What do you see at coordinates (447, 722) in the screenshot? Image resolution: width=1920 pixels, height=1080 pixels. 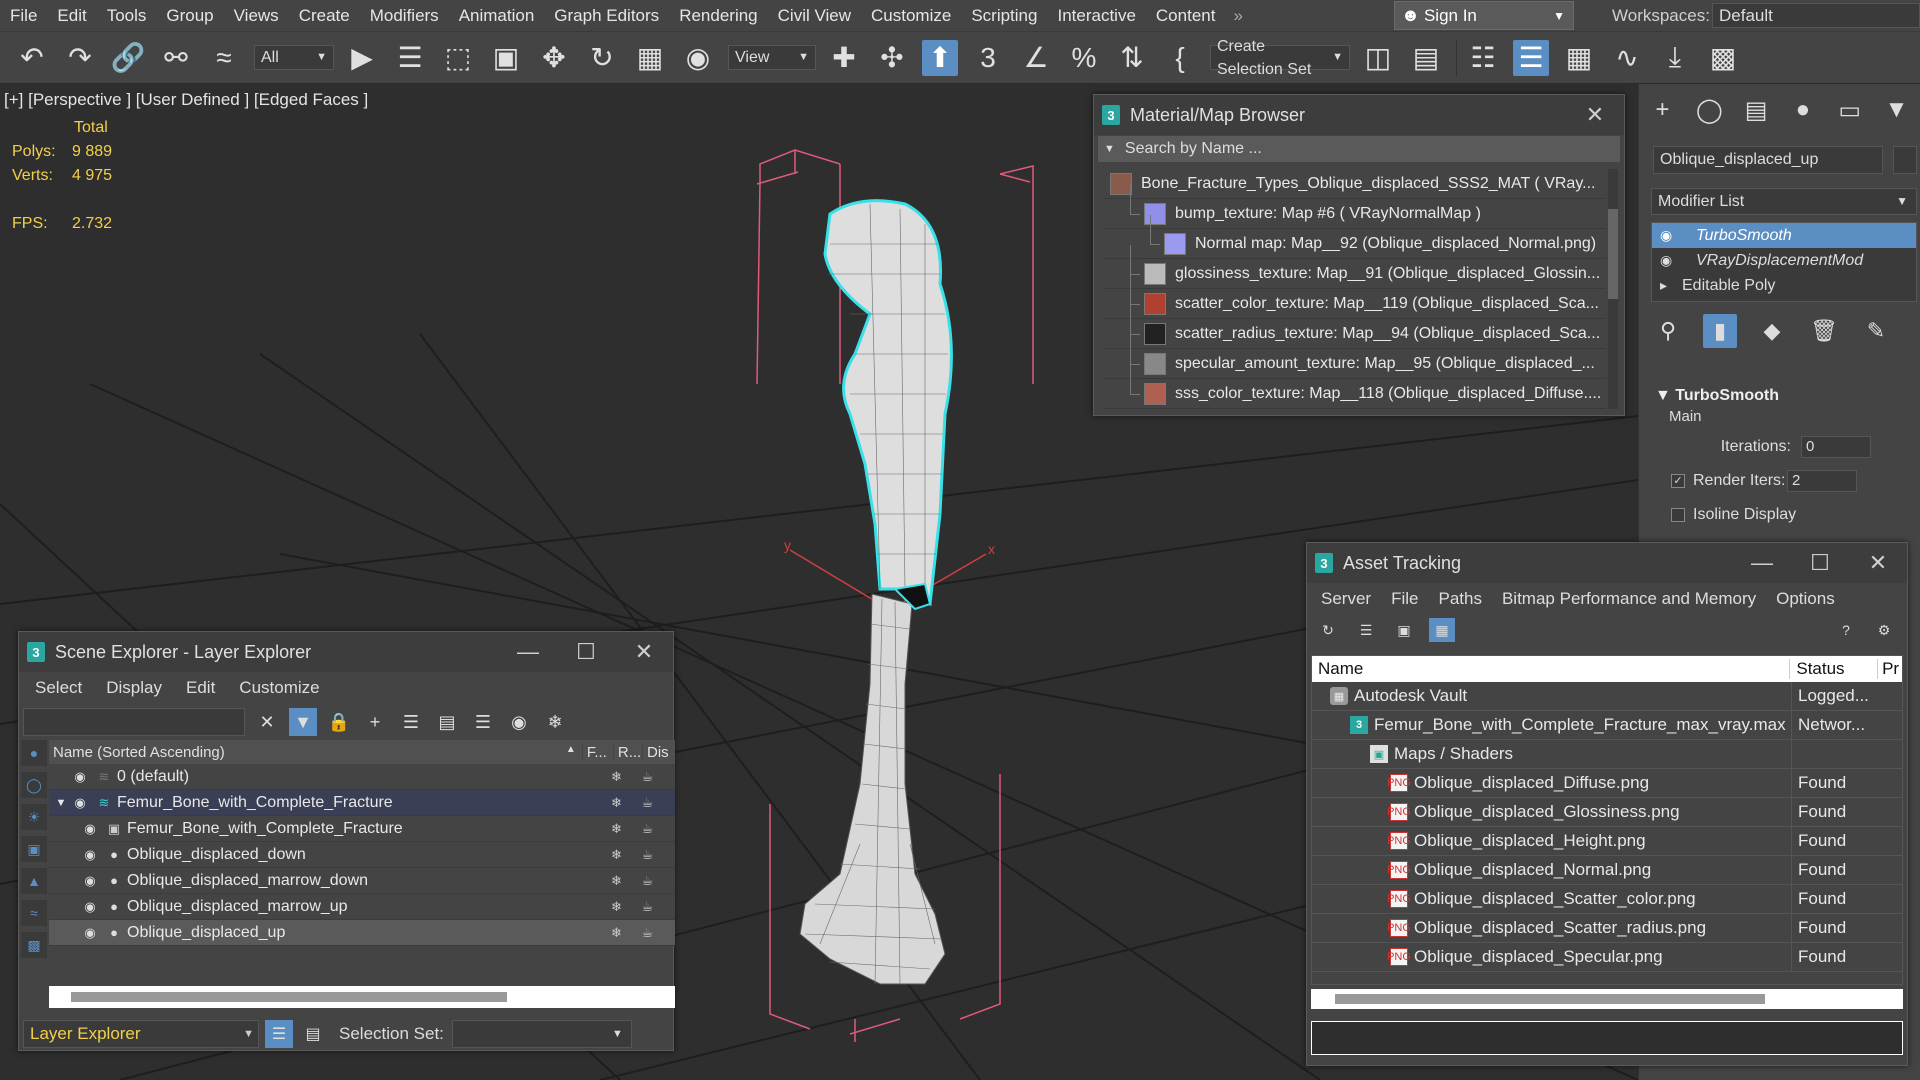 I see `select-children-icon: ▤` at bounding box center [447, 722].